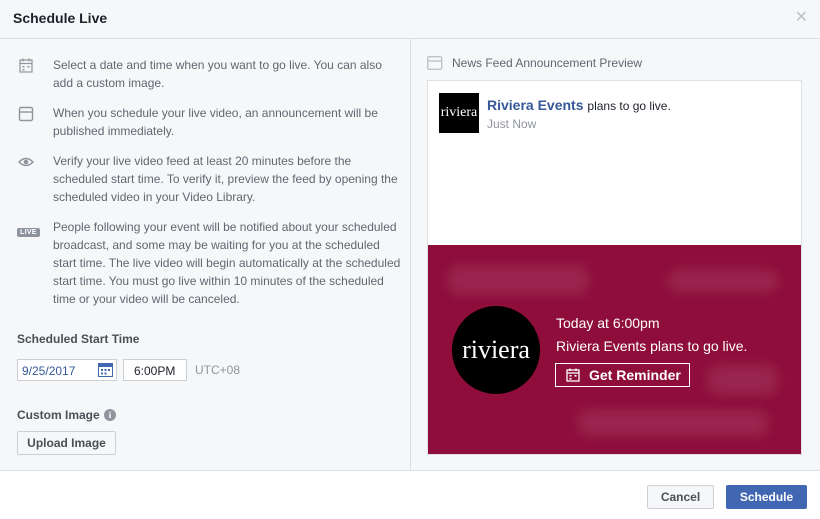 The height and width of the screenshot is (519, 820). Describe the element at coordinates (58, 415) in the screenshot. I see `custom-image-label: Custom Image` at that location.